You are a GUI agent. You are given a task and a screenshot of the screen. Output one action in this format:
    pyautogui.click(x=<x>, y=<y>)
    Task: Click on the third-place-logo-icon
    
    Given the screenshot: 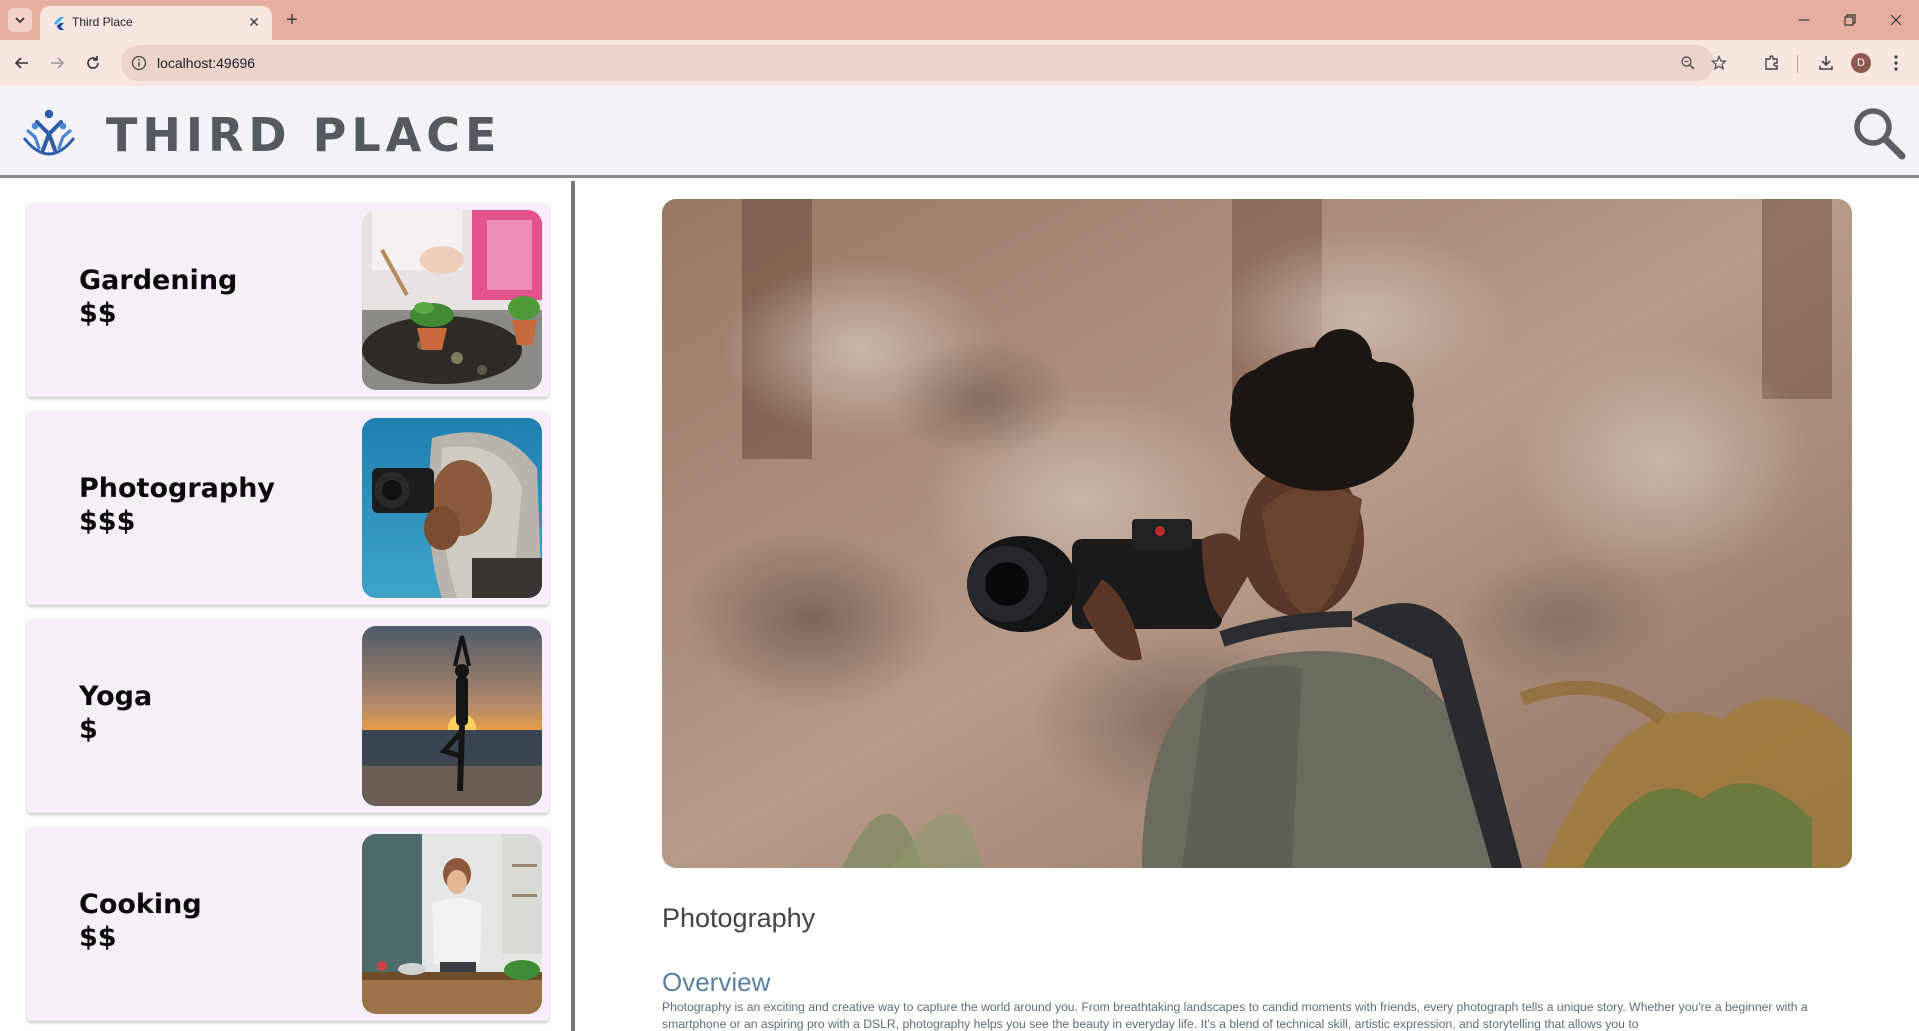 What is the action you would take?
    pyautogui.click(x=49, y=132)
    